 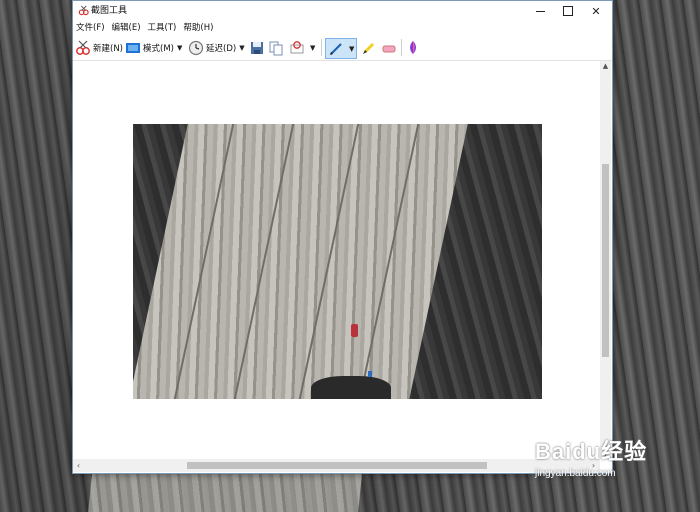 What do you see at coordinates (179, 48) in the screenshot?
I see `mode-dropdown-icon: ▼` at bounding box center [179, 48].